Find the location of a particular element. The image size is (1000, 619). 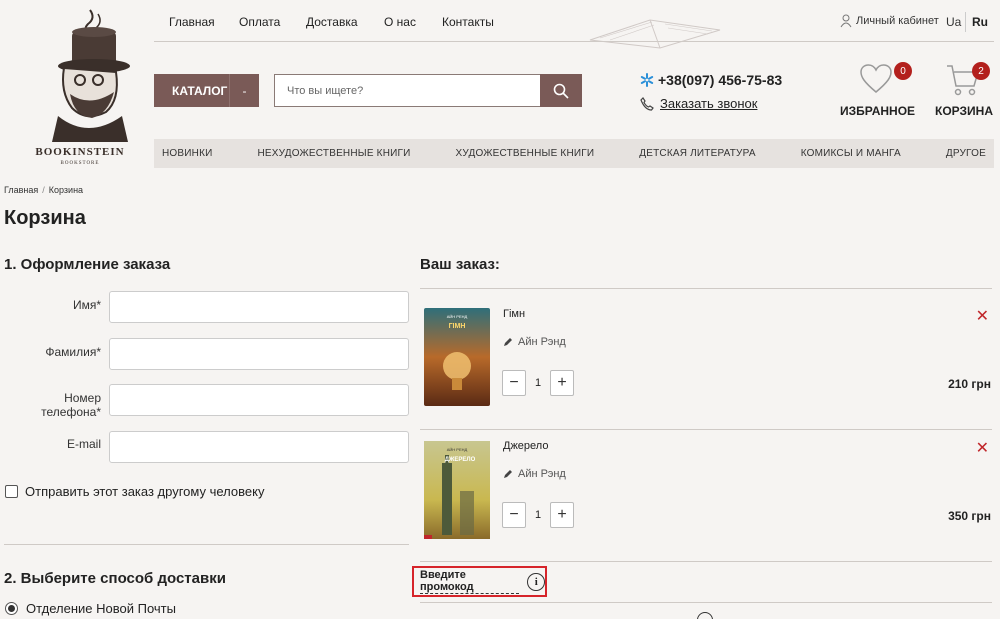

first-name-input is located at coordinates (259, 307).